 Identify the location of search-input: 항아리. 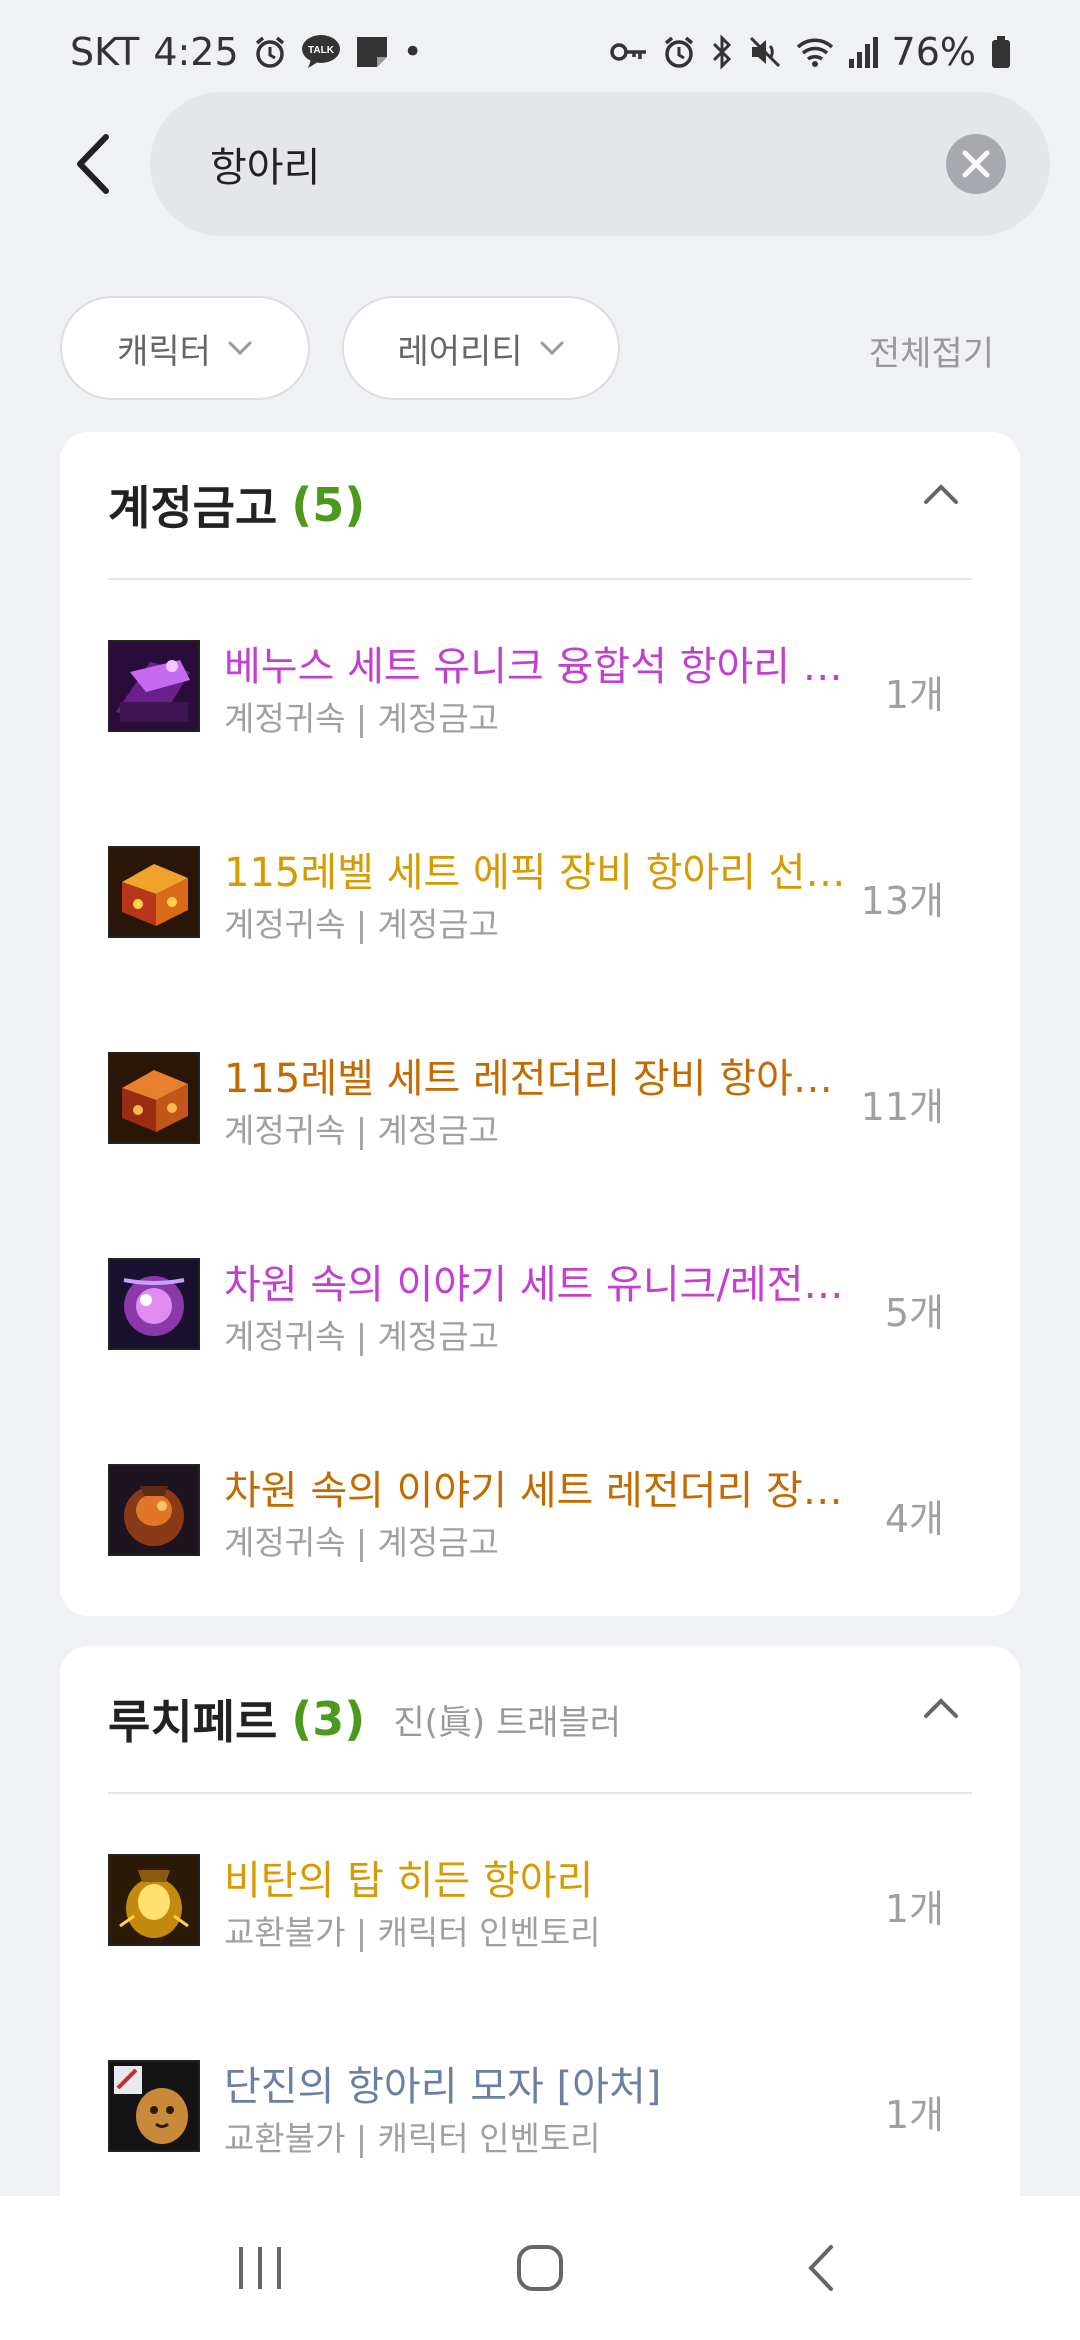
(600, 164).